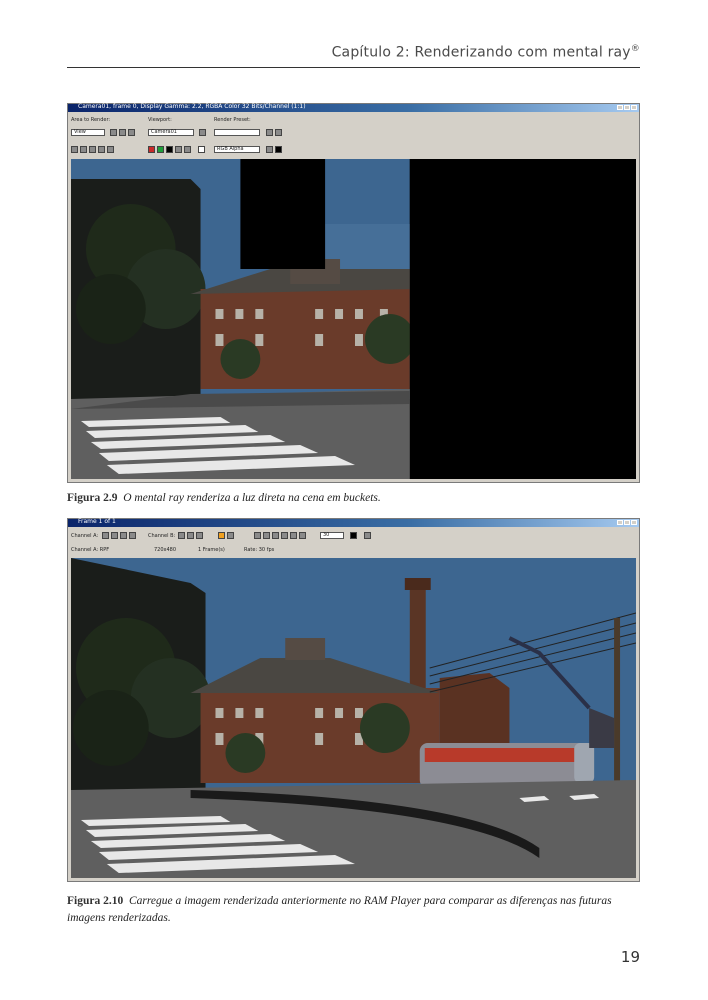 This screenshot has width=708, height=1000. Describe the element at coordinates (88, 132) in the screenshot. I see `area-to-render-dropdown: View` at that location.